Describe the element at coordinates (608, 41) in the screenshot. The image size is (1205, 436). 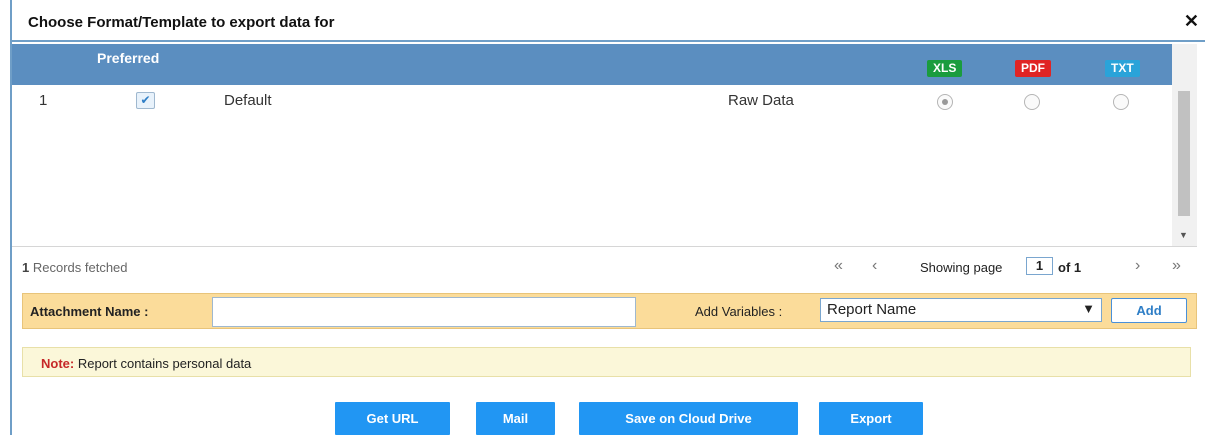
I see `title-divider` at that location.